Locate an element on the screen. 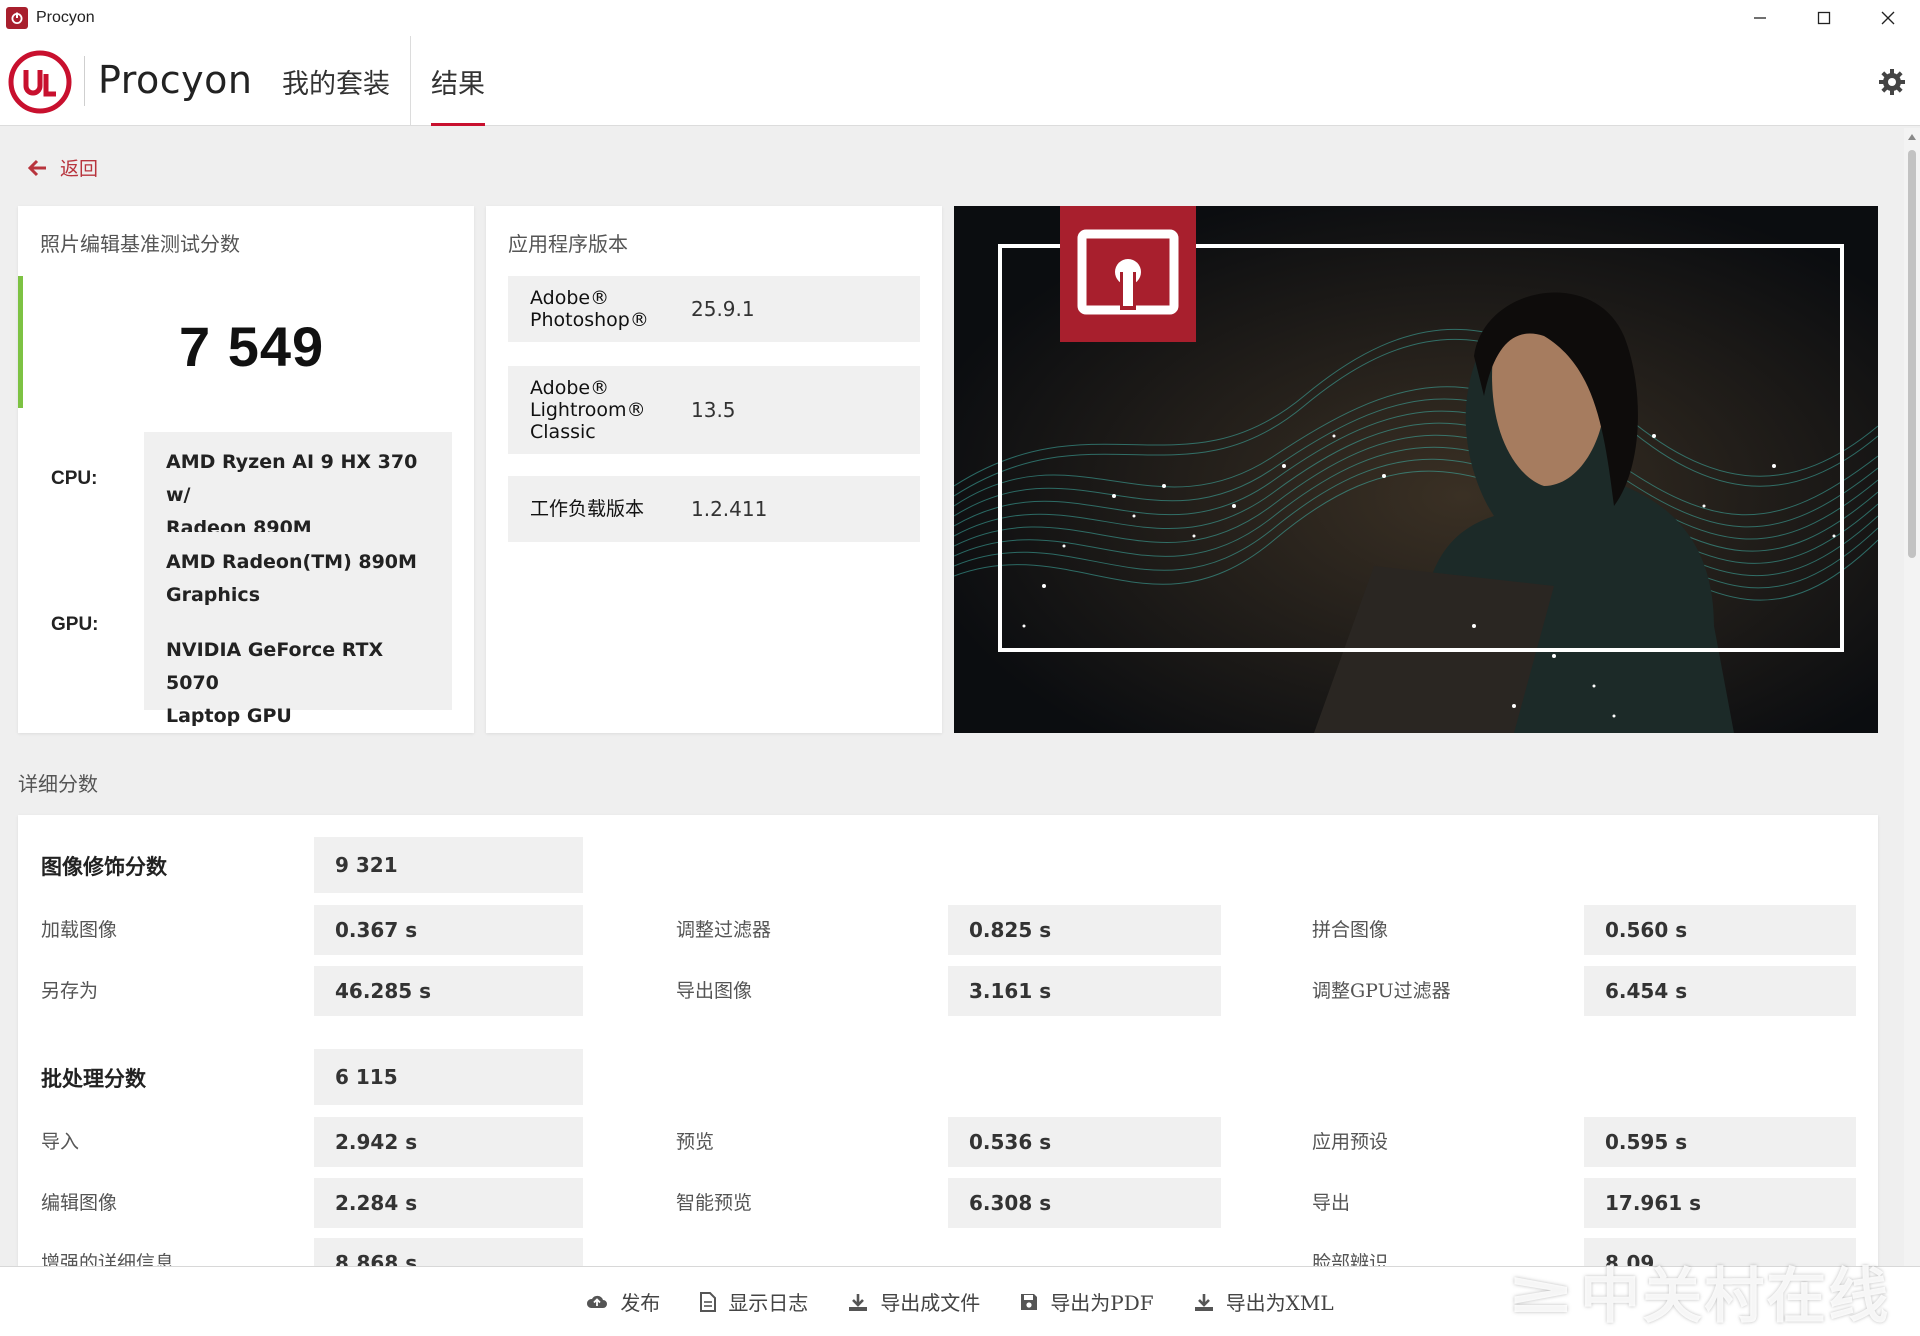  window-title: Procyon is located at coordinates (65, 17).